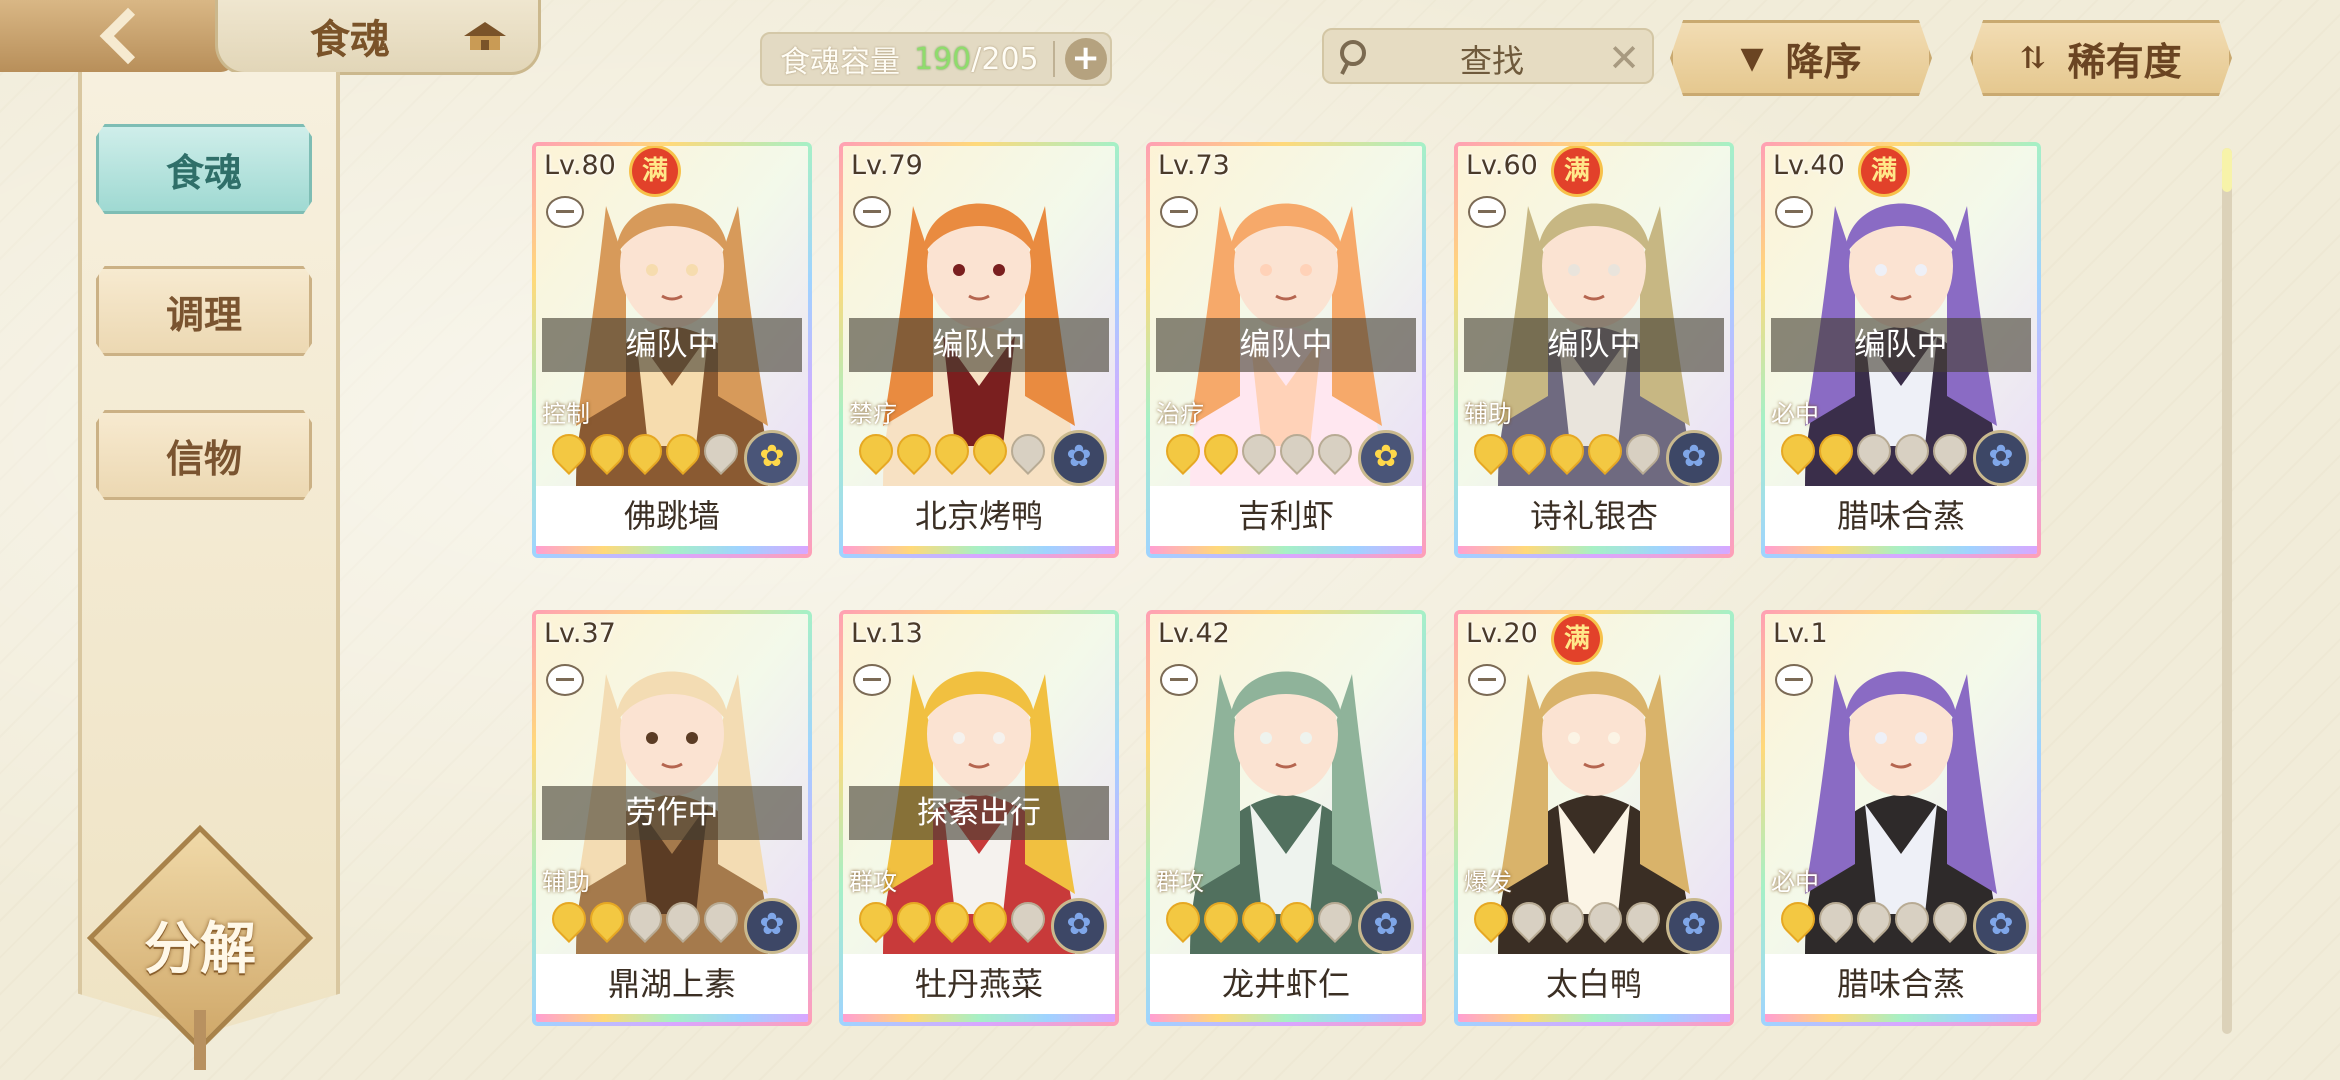 The height and width of the screenshot is (1080, 2340). Describe the element at coordinates (672, 818) in the screenshot. I see `food-soul-card: Lv.37 劳作中 辅助 ✿ 鼎湖上素` at that location.